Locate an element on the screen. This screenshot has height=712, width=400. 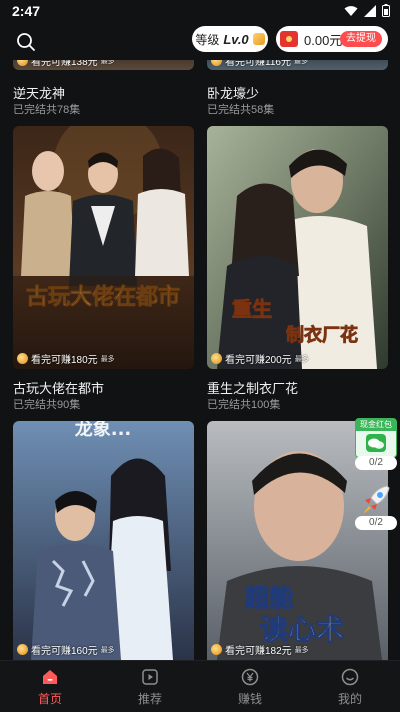
cash-redpack-count: 0/2 is located at coordinates (376, 463).